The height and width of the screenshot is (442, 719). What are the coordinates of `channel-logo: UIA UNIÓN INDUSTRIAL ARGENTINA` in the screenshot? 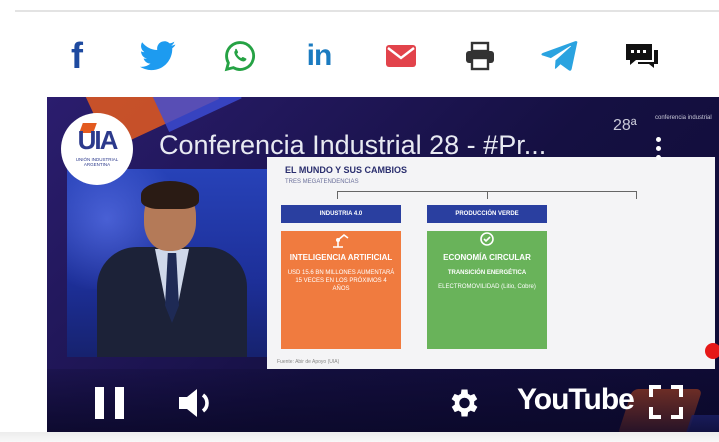 It's located at (97, 149).